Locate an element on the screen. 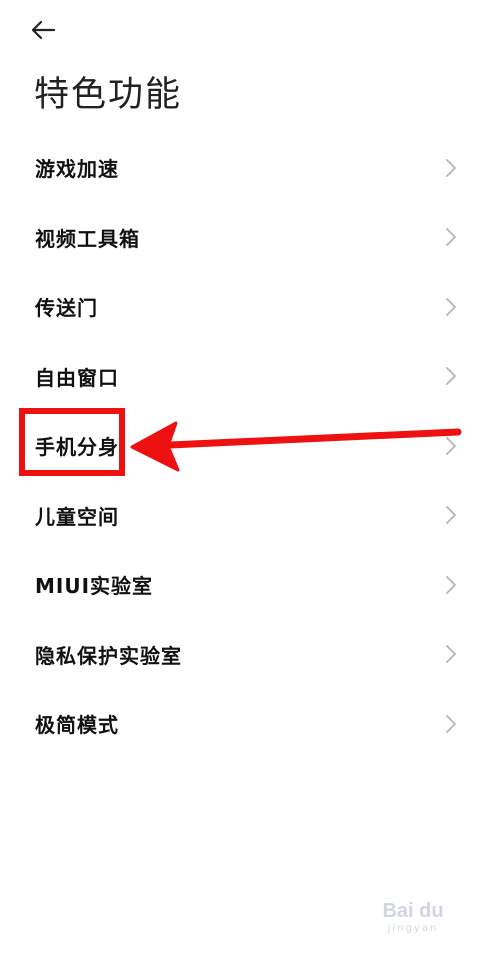 Image resolution: width=489 pixels, height=960 pixels. menu-item-label: MIUI实验室 is located at coordinates (94, 586).